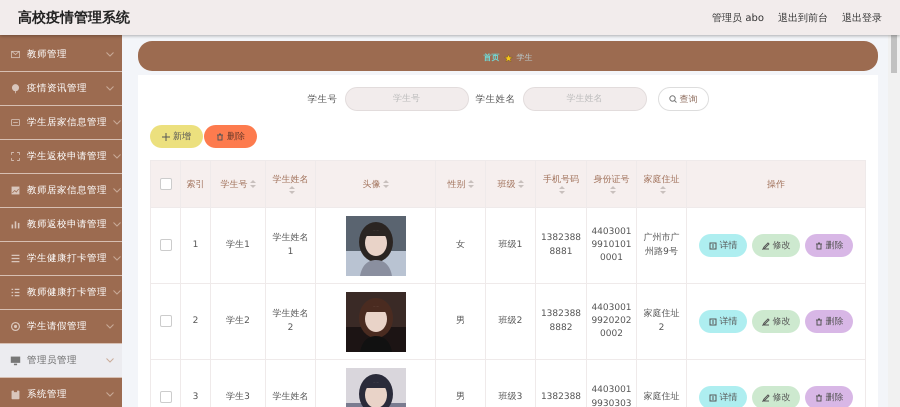 The image size is (900, 407). What do you see at coordinates (238, 322) in the screenshot?
I see `table-cell: 学生2` at bounding box center [238, 322].